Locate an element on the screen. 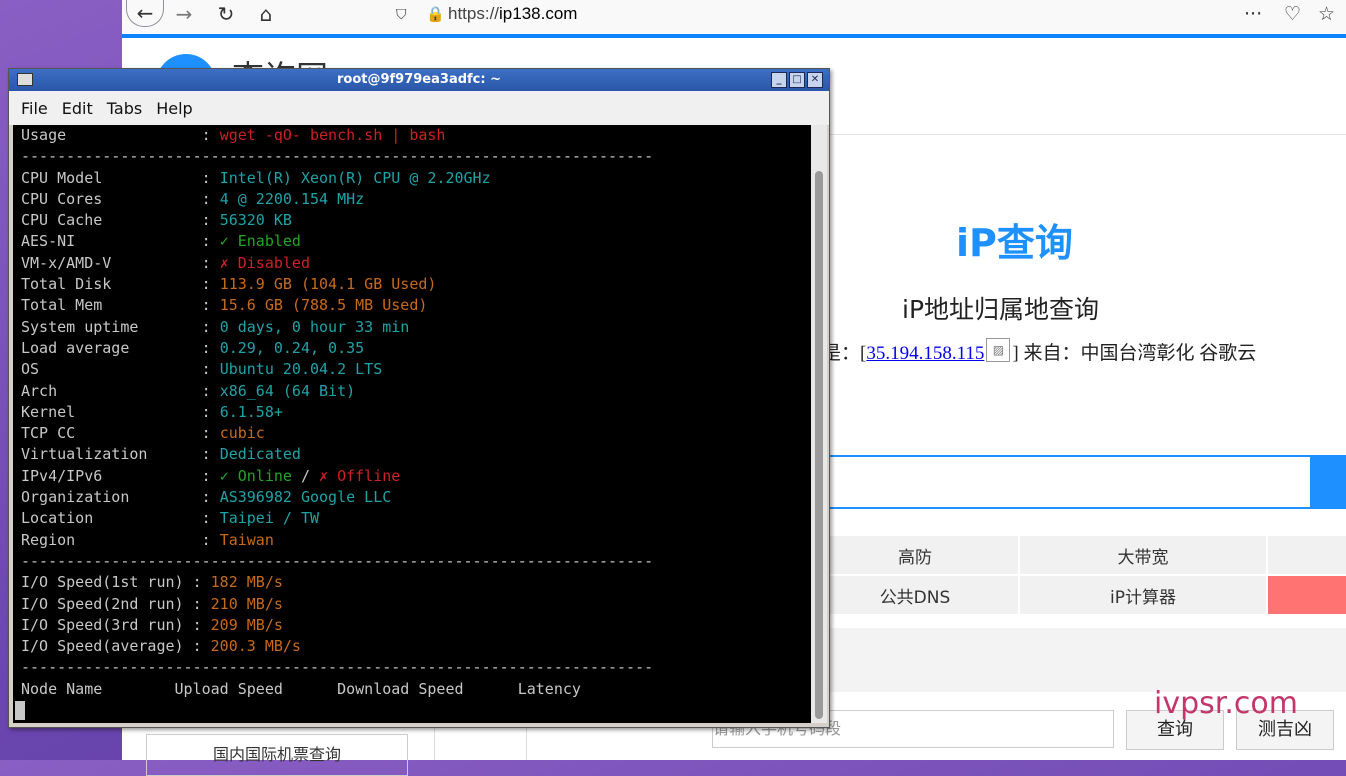 Image resolution: width=1346 pixels, height=776 pixels. info-value: Ubuntu 20.04.2 LTS is located at coordinates (301, 369).